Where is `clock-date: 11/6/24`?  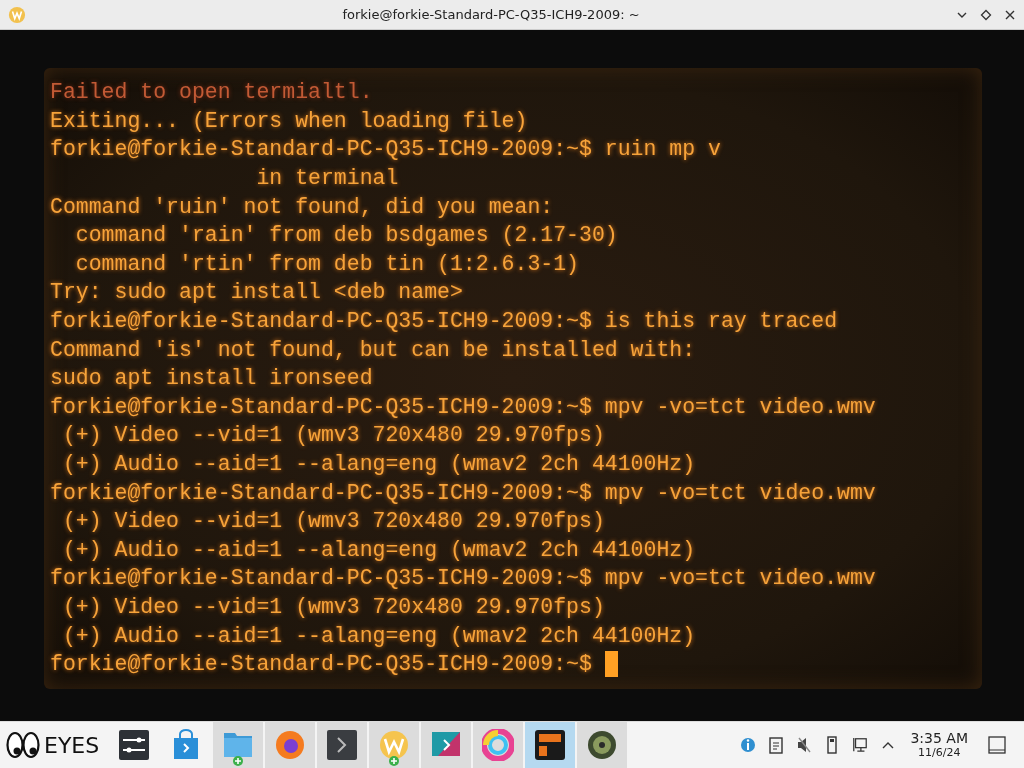
clock-date: 11/6/24 is located at coordinates (939, 752).